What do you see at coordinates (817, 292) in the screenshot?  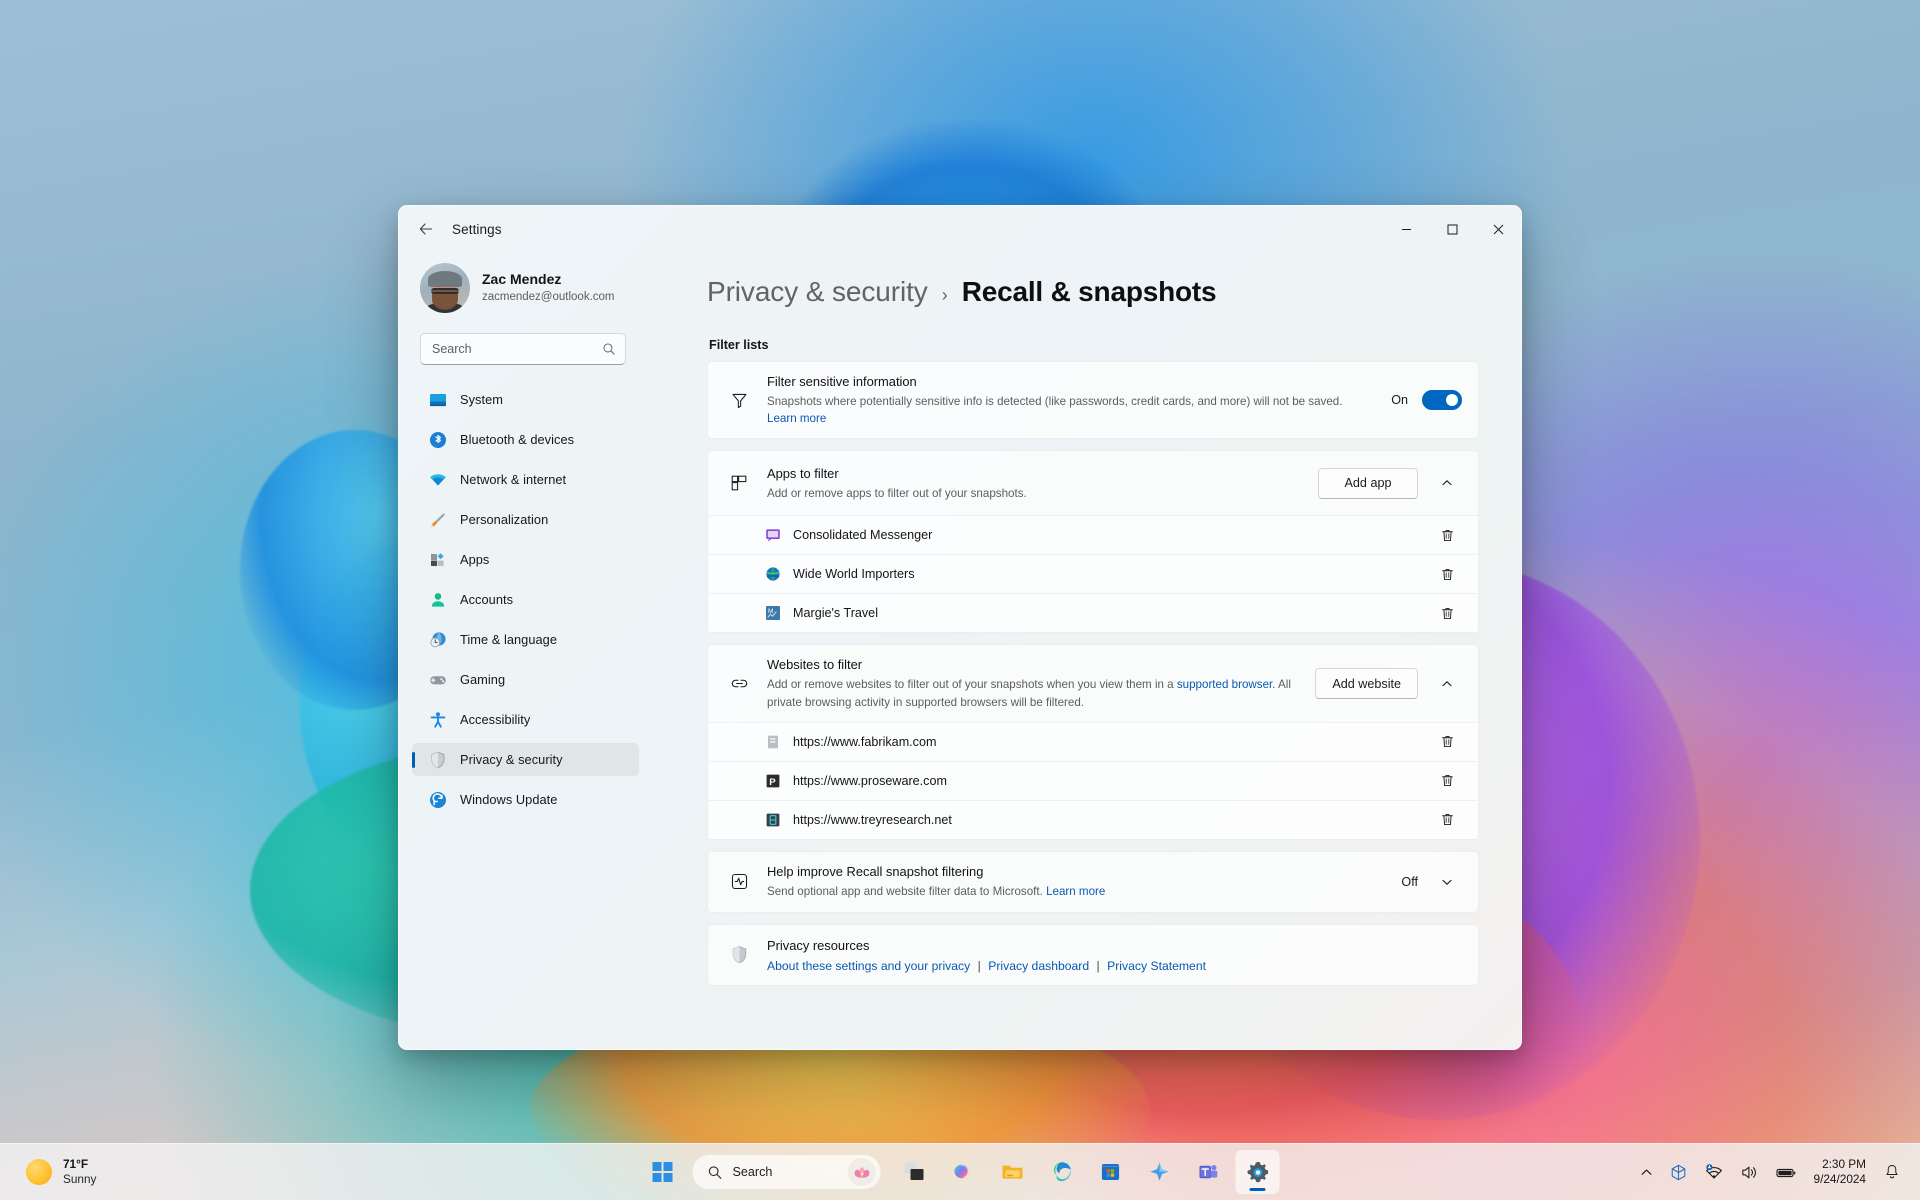 I see `breadcrumb-parent: Privacy & security` at bounding box center [817, 292].